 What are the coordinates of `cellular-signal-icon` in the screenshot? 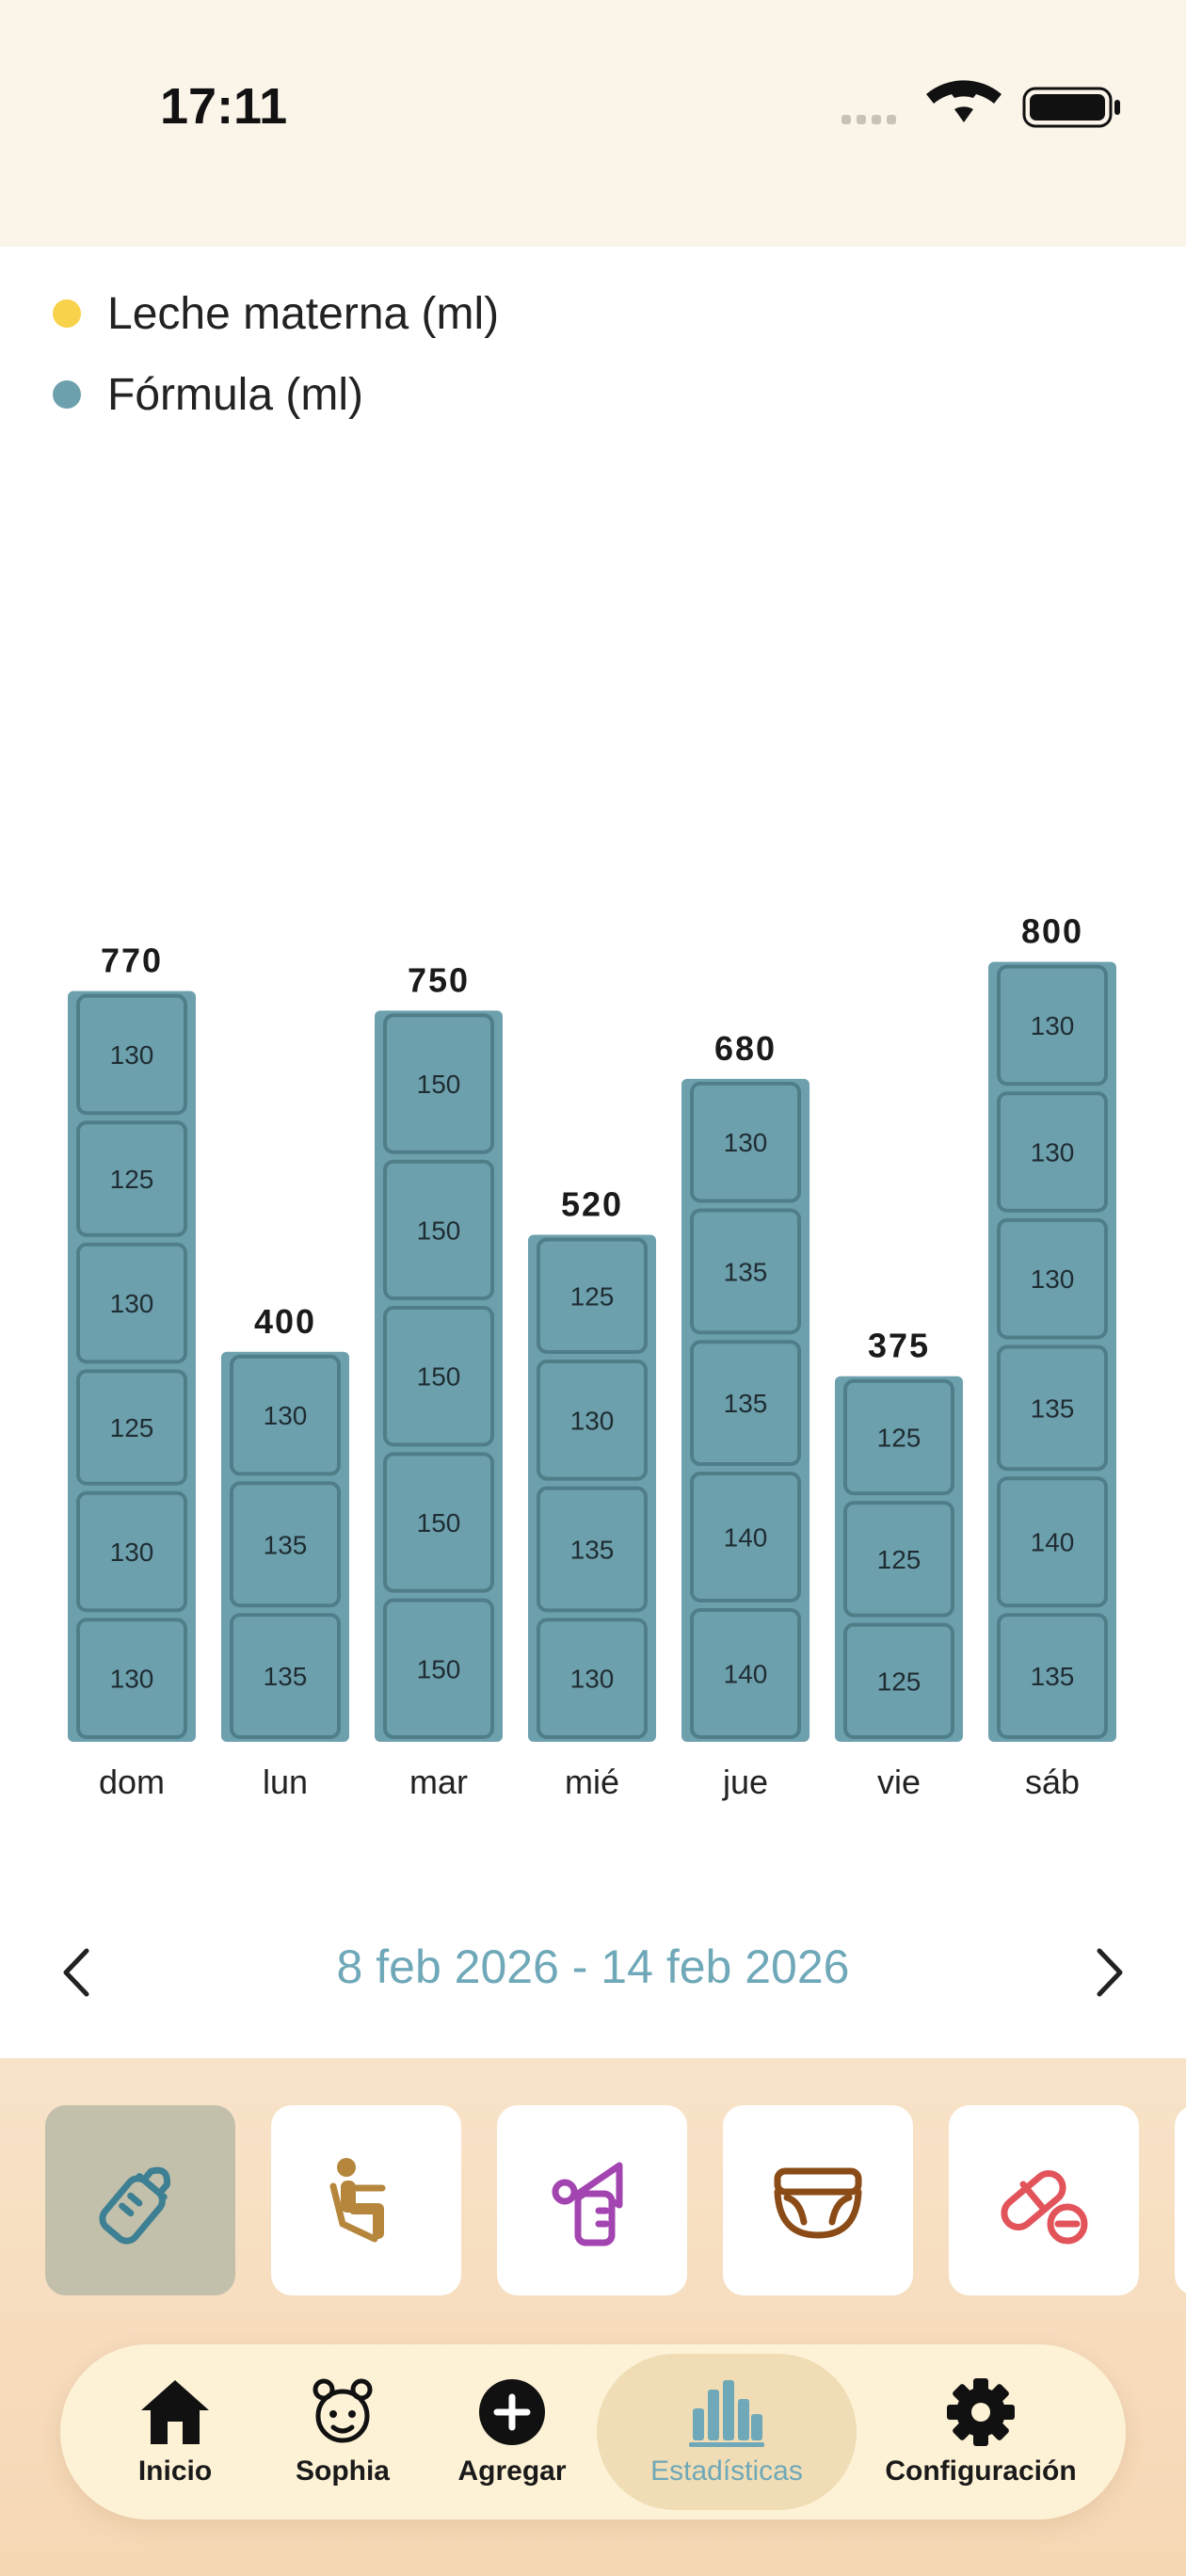 It's located at (868, 119).